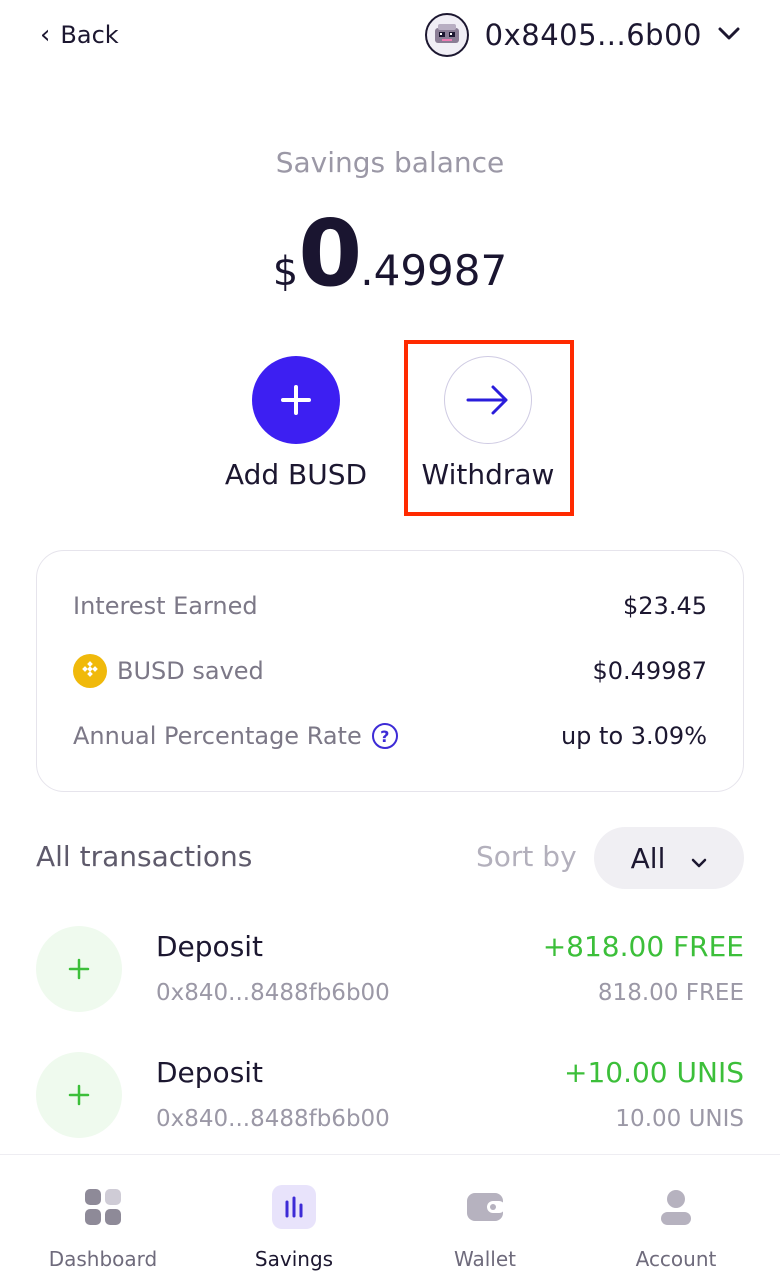 Image resolution: width=780 pixels, height=1280 pixels. What do you see at coordinates (296, 474) in the screenshot?
I see `add-busd-label: Add BUSD` at bounding box center [296, 474].